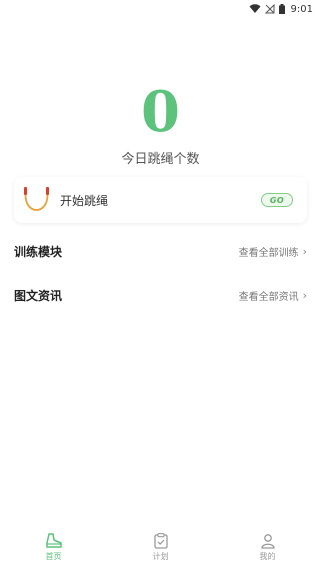  I want to click on news-section-header: 图文资讯 查看全部资讯 ›, so click(160, 295).